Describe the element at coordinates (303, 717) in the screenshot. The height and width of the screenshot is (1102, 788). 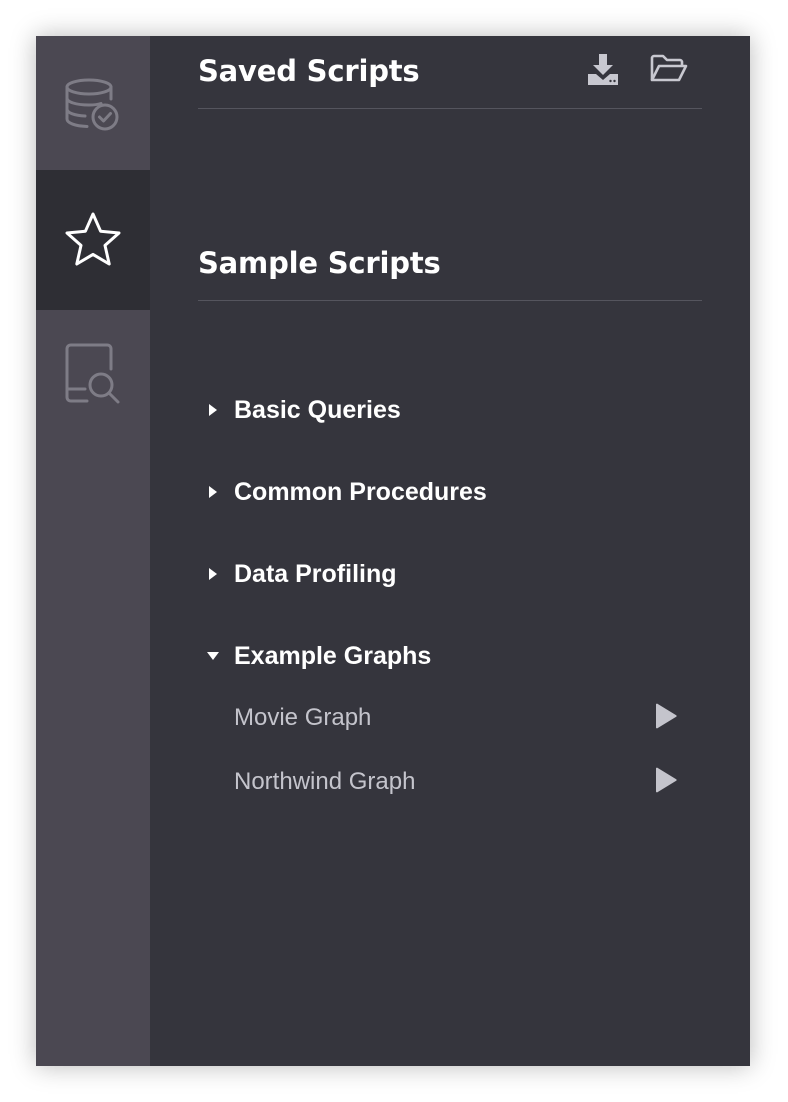
I see `script-label: Movie Graph` at that location.